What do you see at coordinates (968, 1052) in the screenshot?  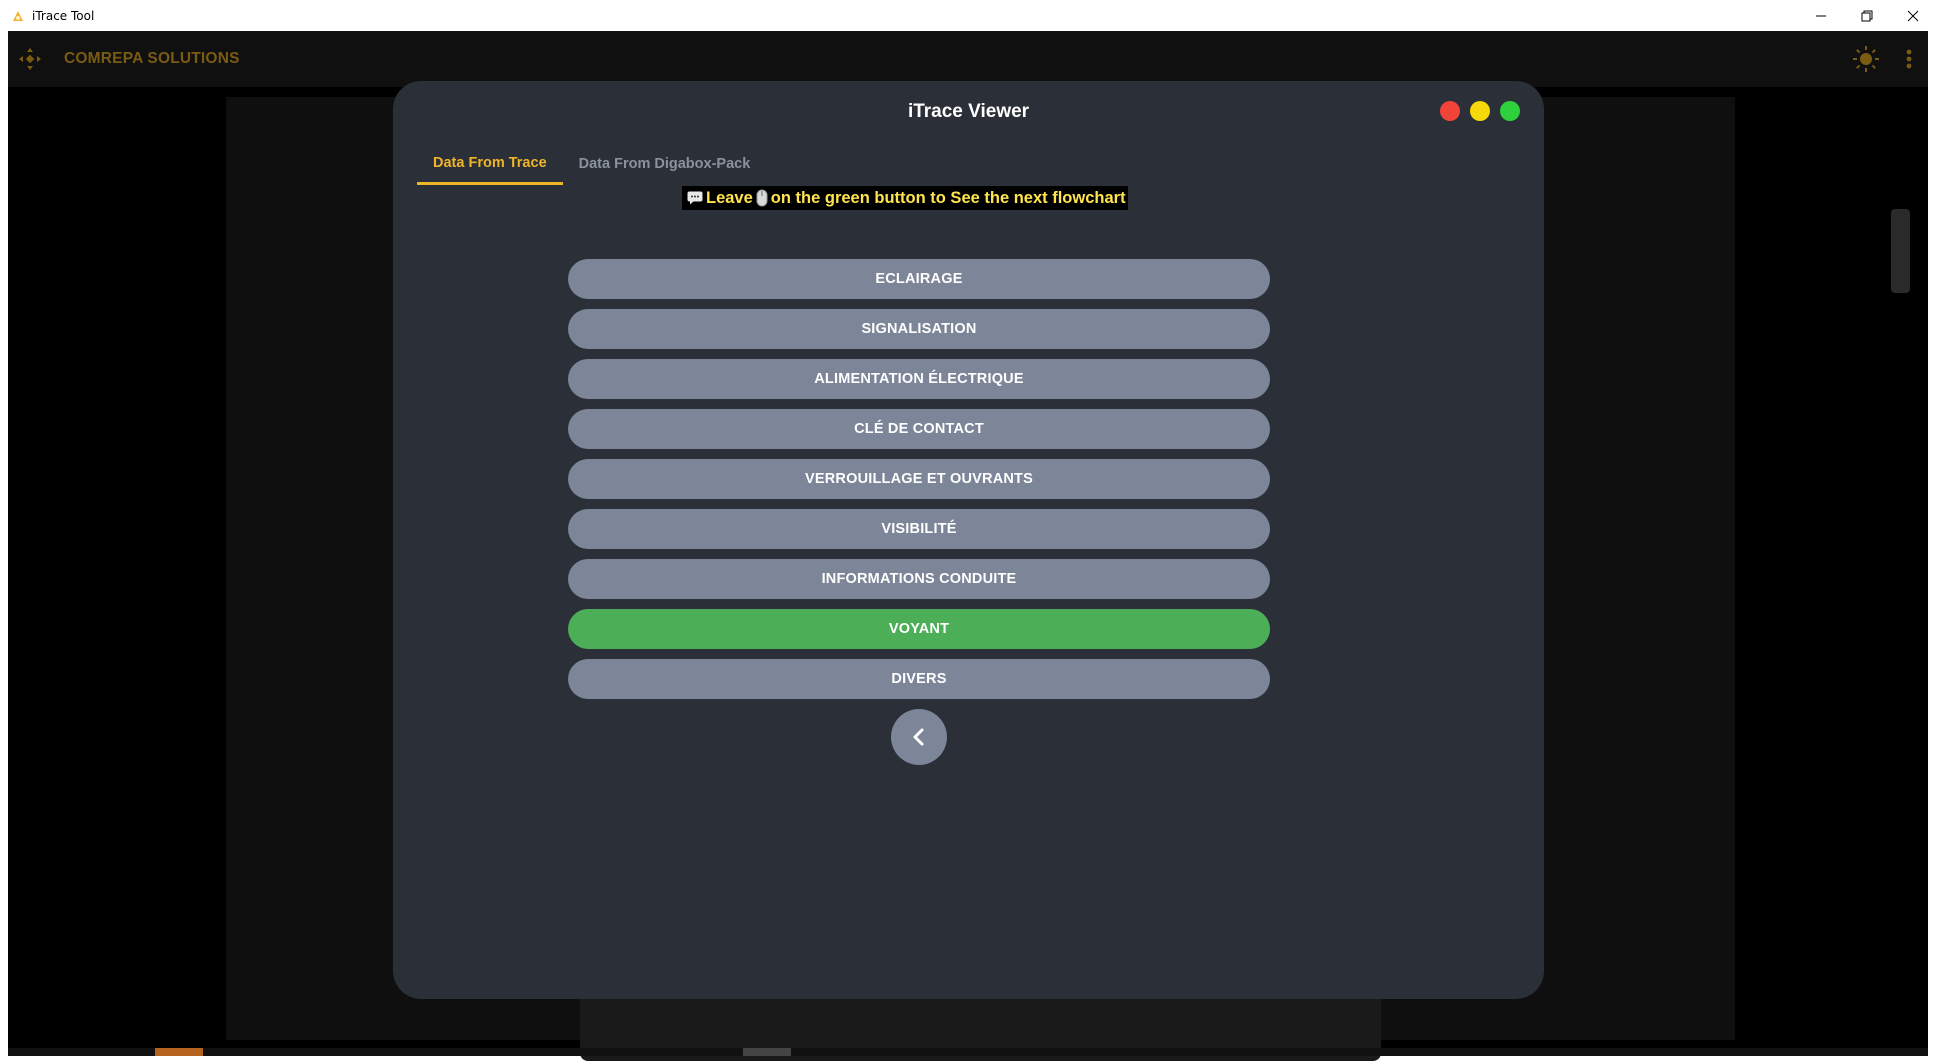 I see `bottom-strip` at bounding box center [968, 1052].